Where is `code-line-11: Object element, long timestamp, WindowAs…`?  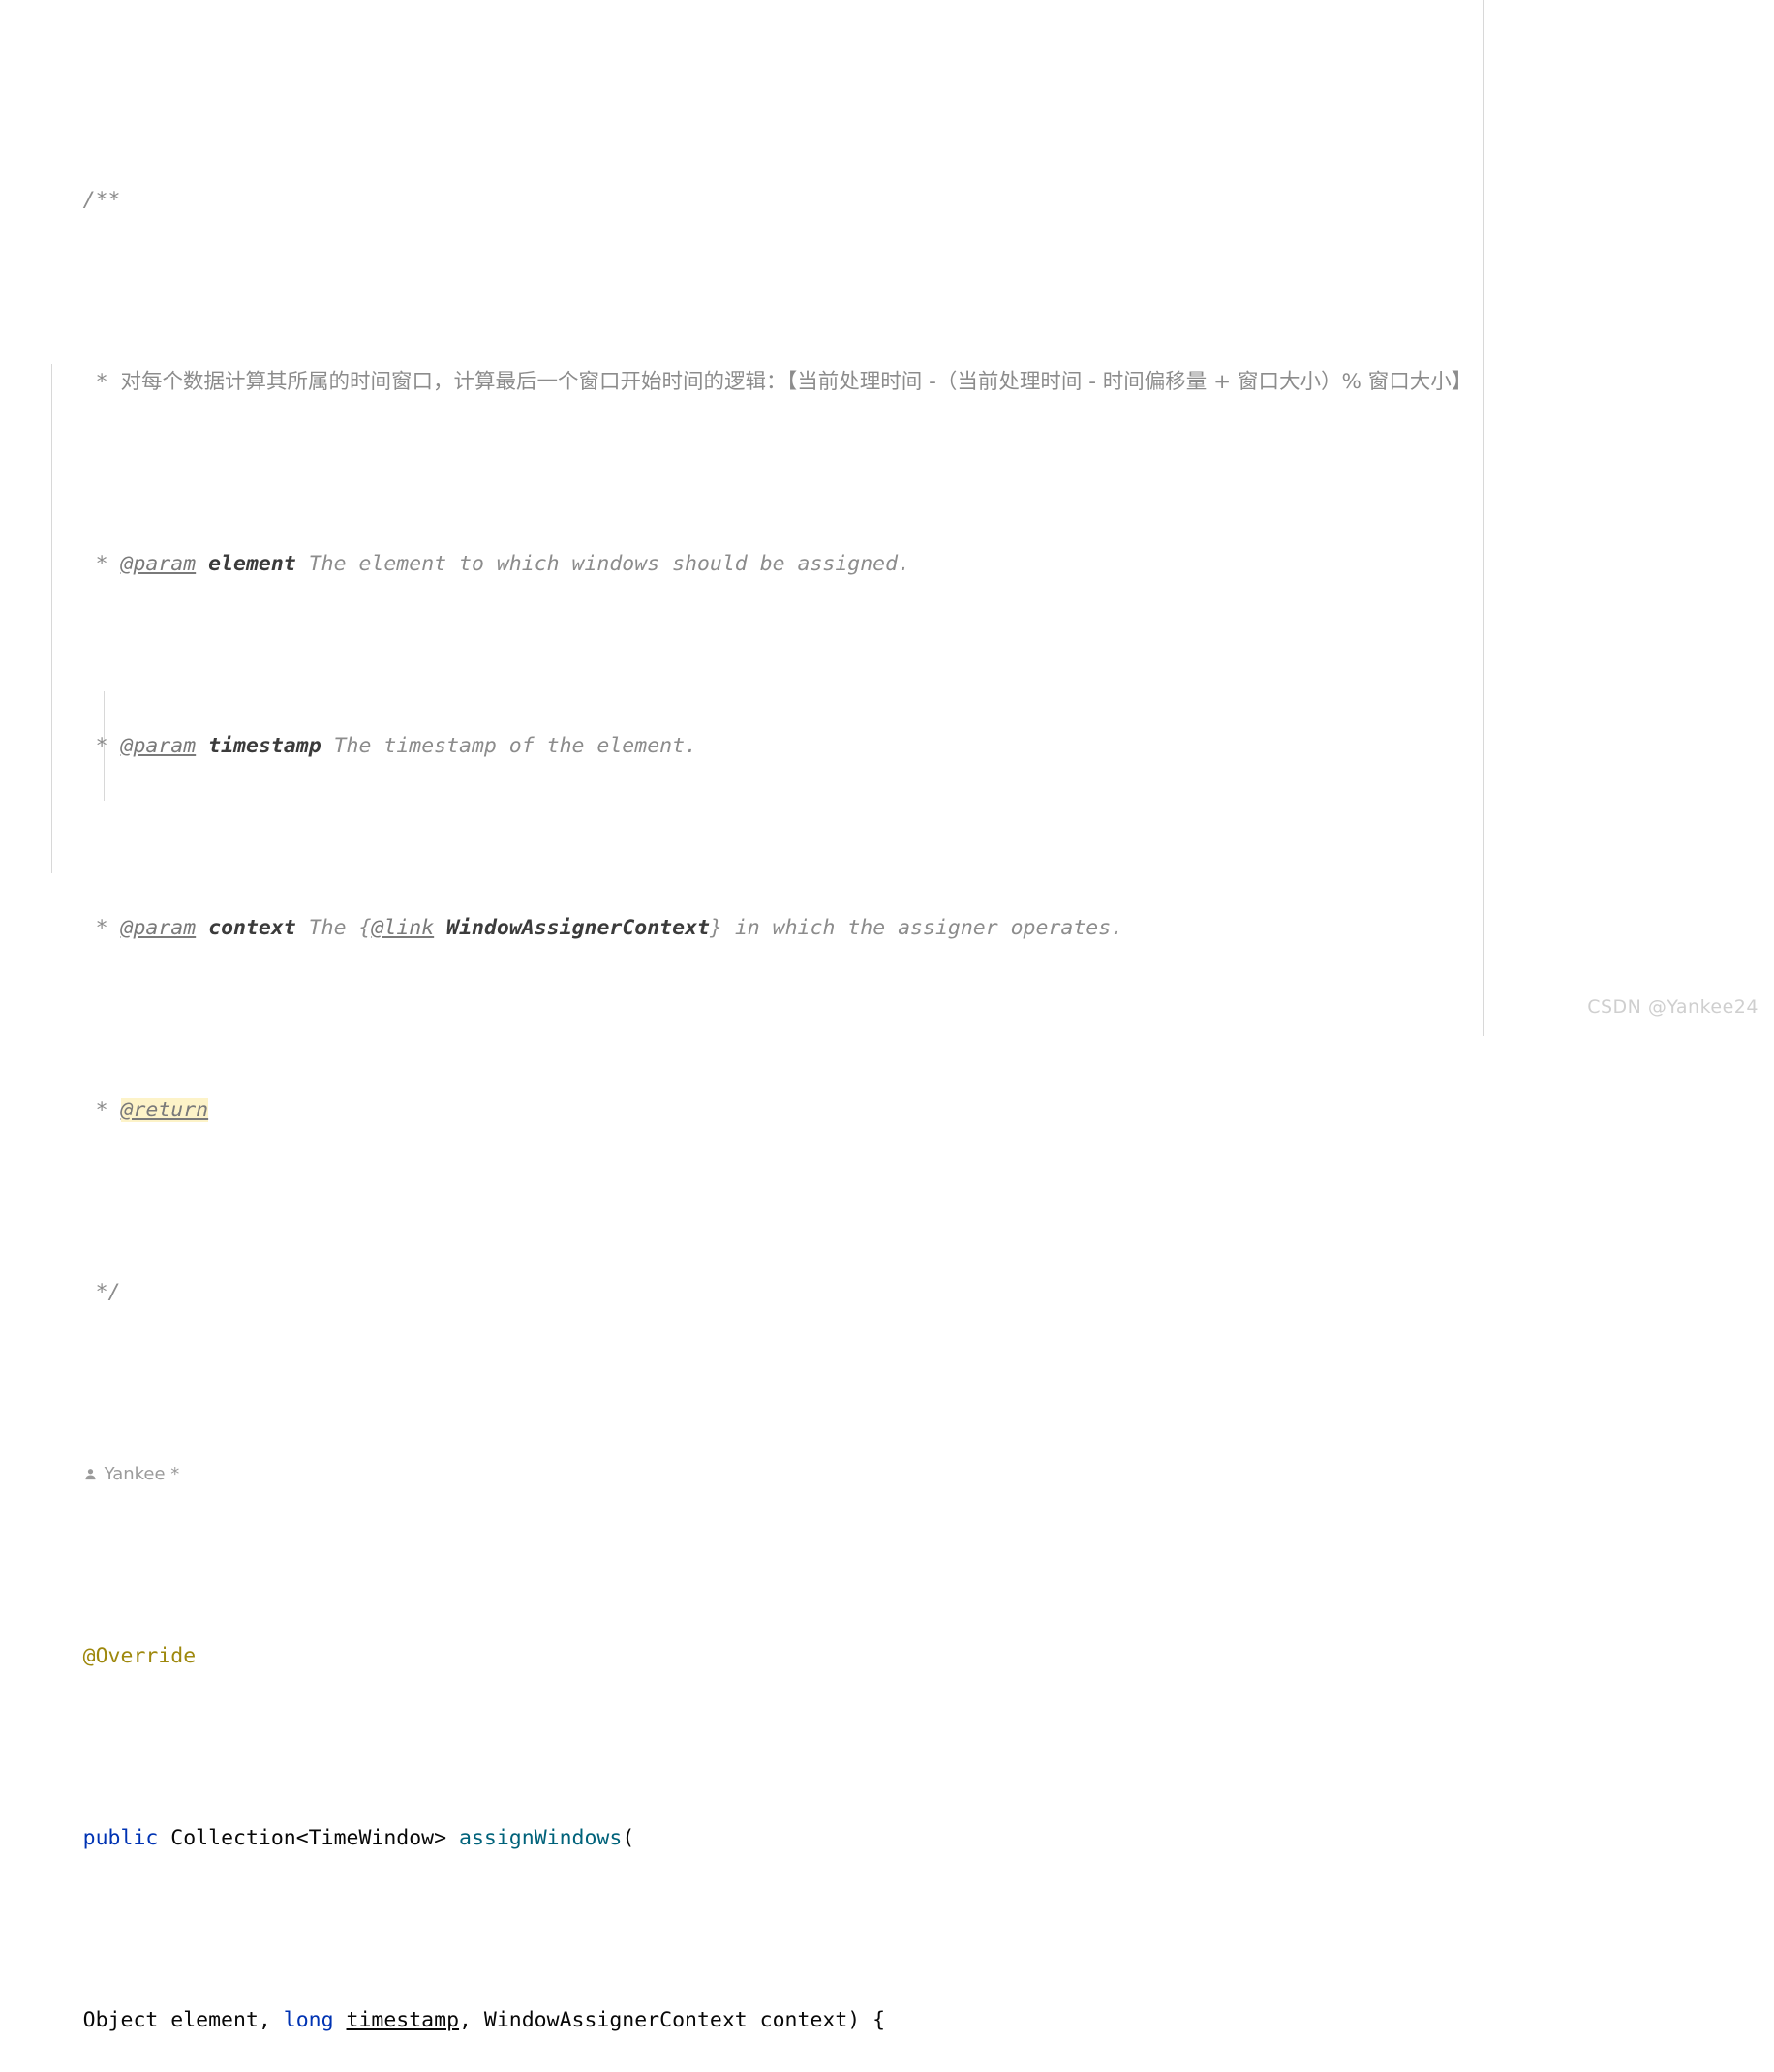 code-line-11: Object element, long timestamp, WindowAs… is located at coordinates (887, 1998).